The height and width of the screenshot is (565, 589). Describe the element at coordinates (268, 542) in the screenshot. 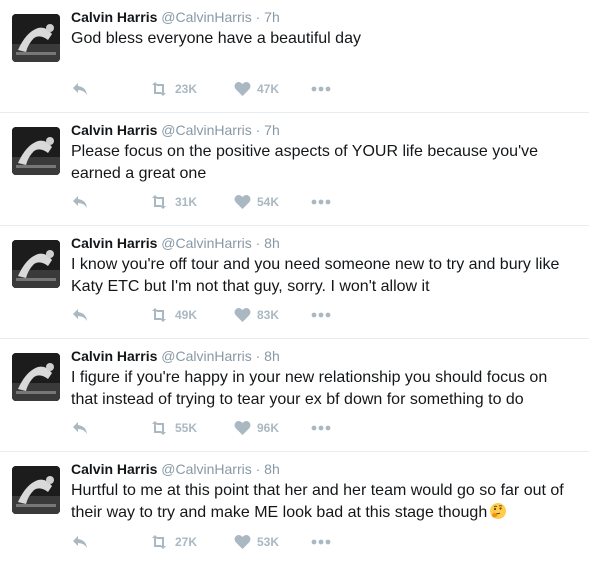

I see `like-count: 53K` at that location.